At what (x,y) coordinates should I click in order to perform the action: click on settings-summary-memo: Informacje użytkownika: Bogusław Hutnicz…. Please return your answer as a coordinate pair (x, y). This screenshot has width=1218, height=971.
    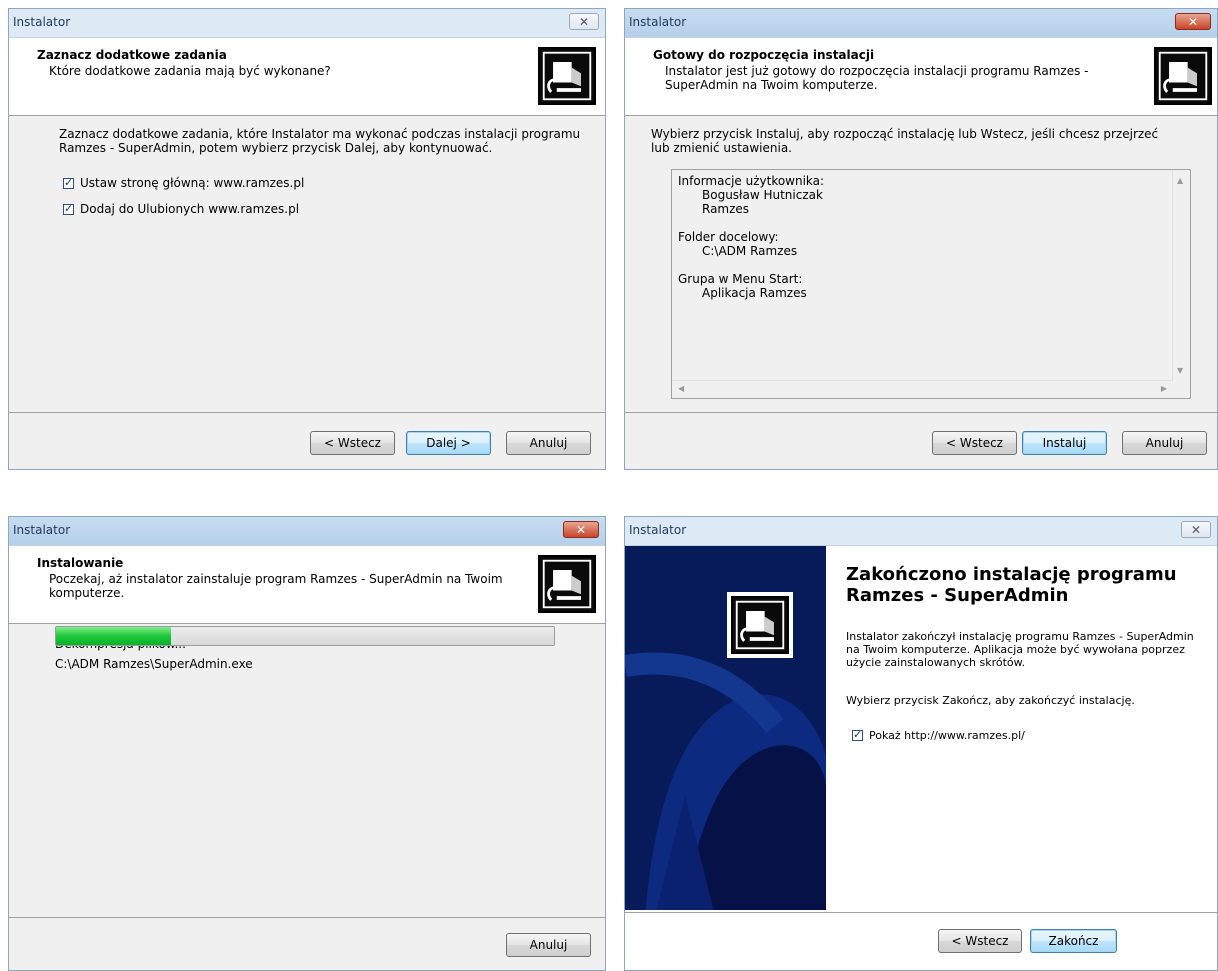
    Looking at the image, I should click on (931, 284).